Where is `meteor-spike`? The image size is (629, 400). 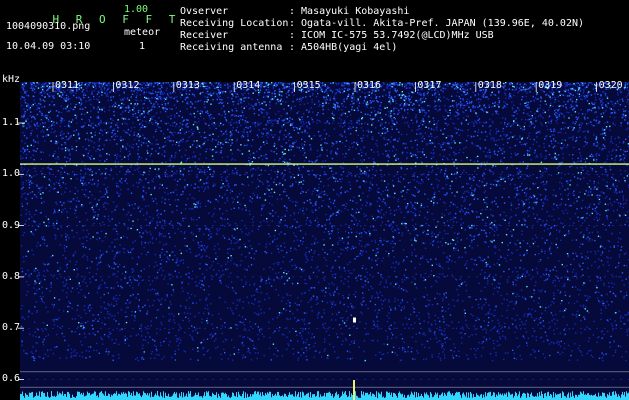
meteor-spike is located at coordinates (354, 390).